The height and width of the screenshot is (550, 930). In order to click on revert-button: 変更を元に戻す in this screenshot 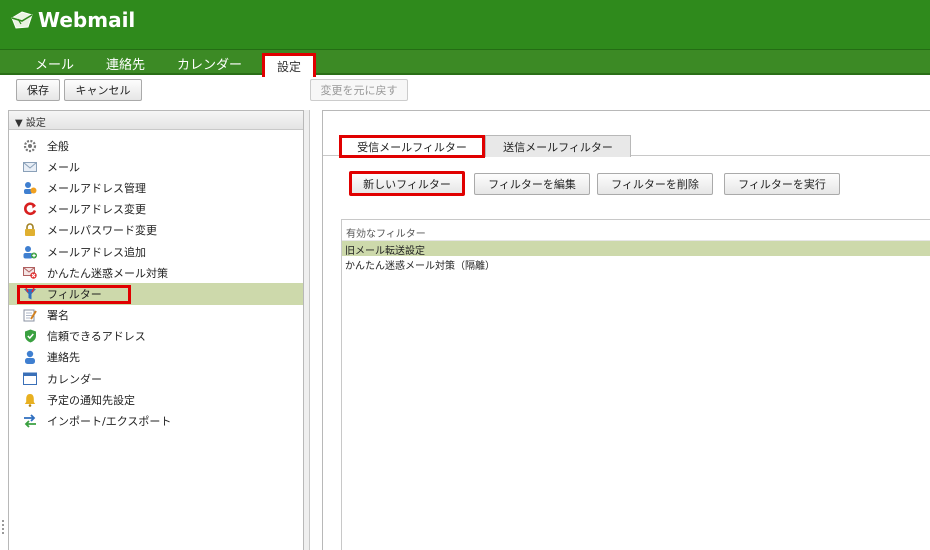, I will do `click(359, 90)`.